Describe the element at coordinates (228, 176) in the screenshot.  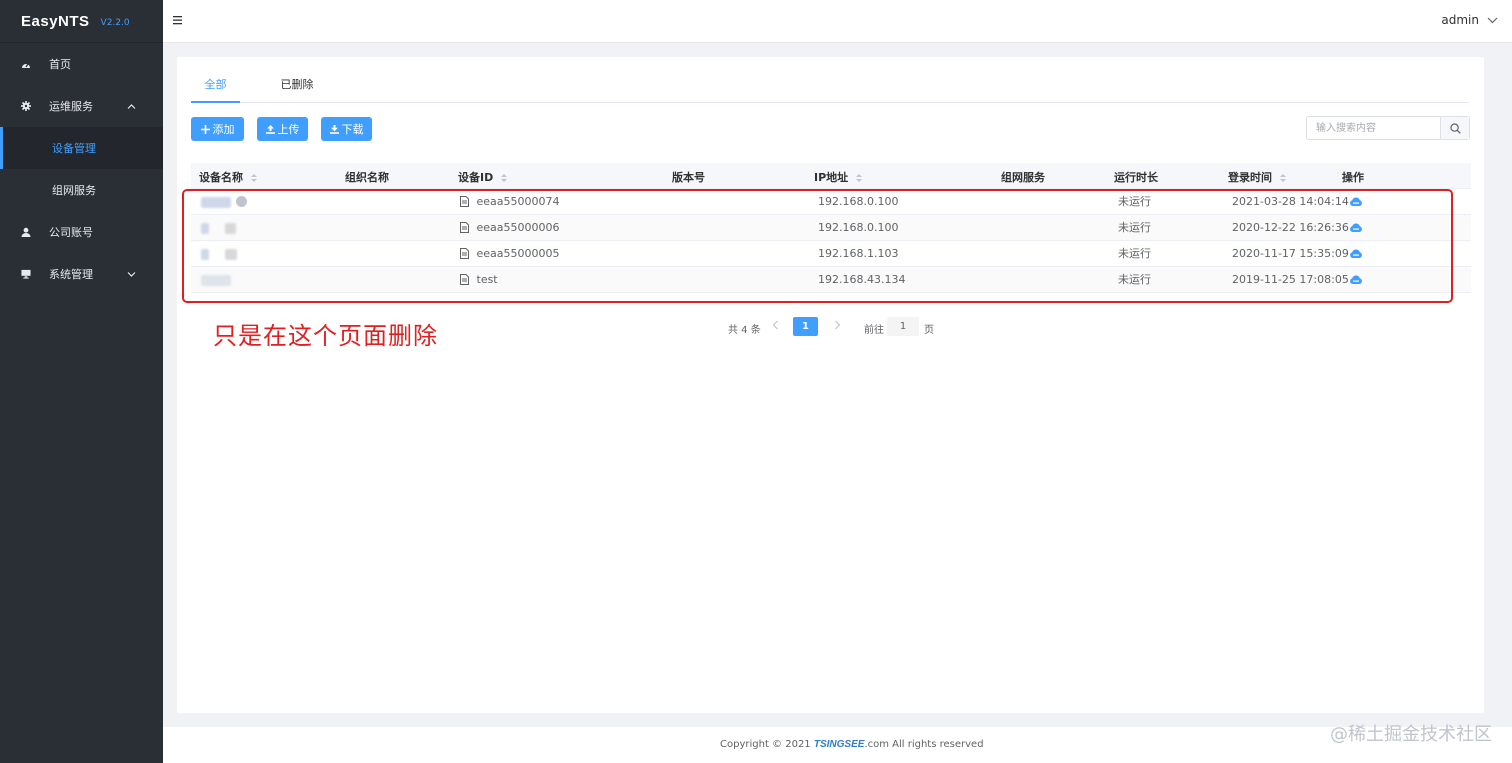
I see `col-device-name: 设备名称` at that location.